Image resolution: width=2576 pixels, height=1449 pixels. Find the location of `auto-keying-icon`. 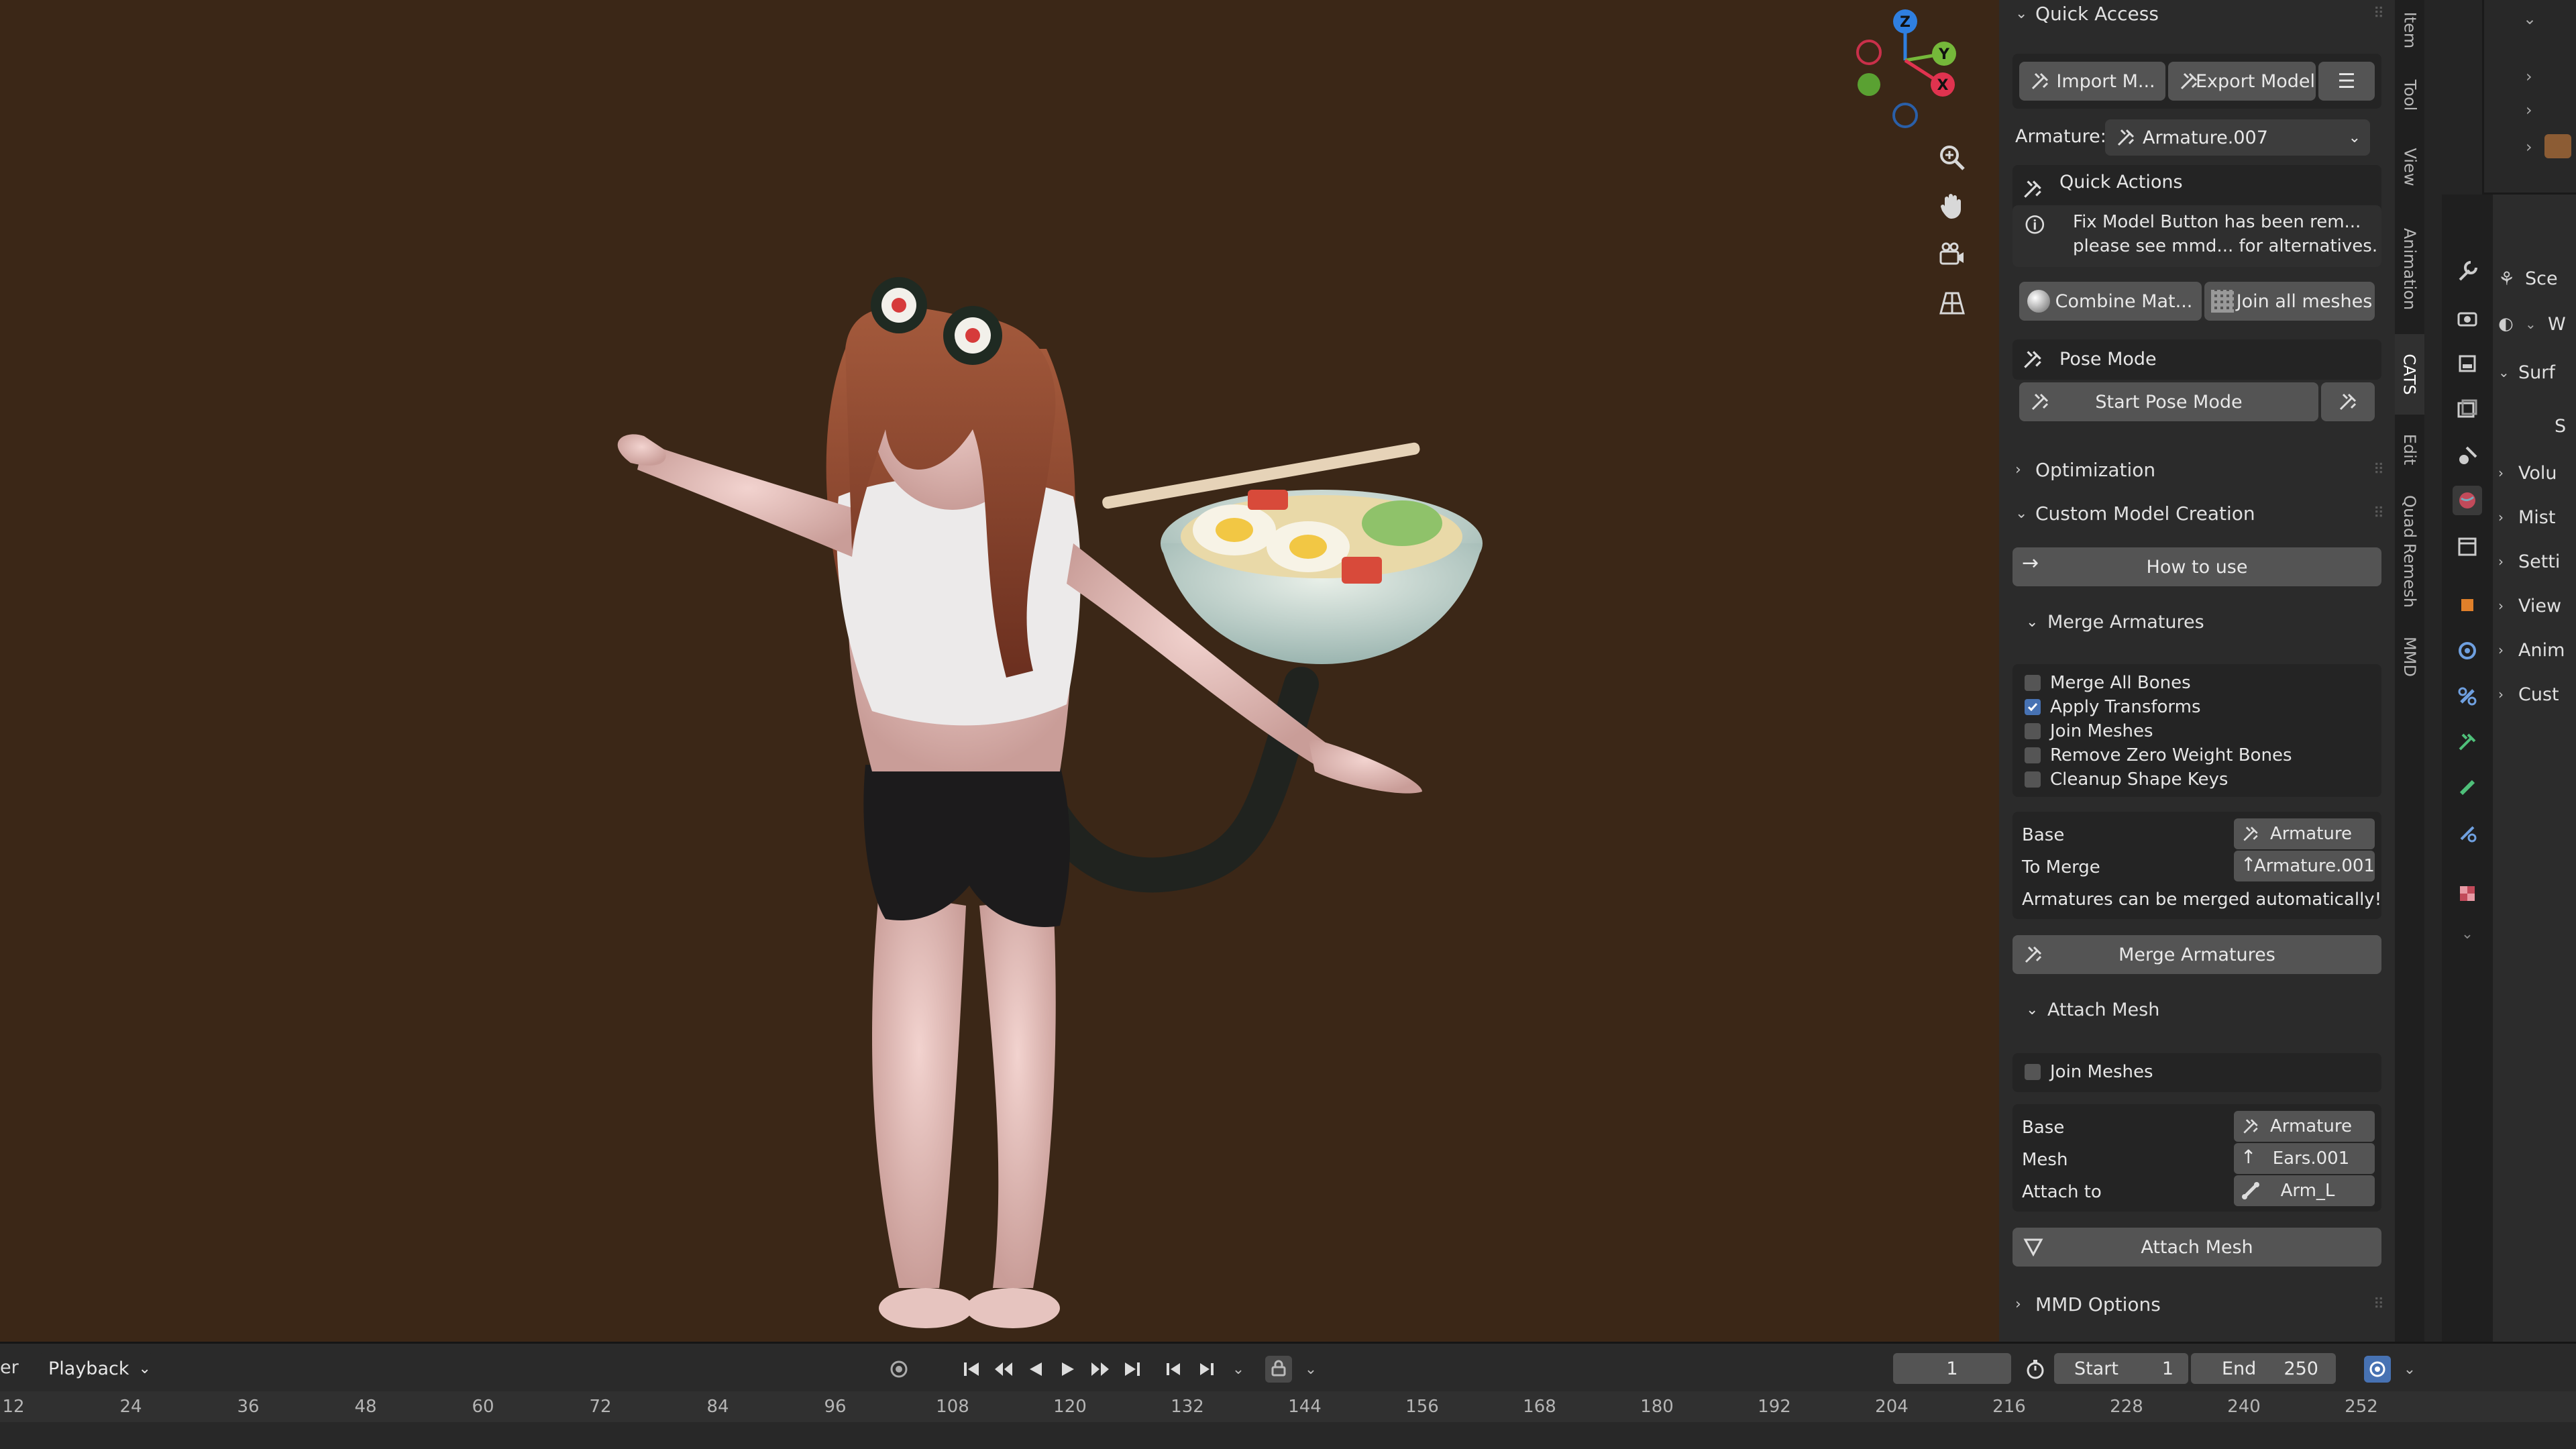

auto-keying-icon is located at coordinates (1278, 1369).